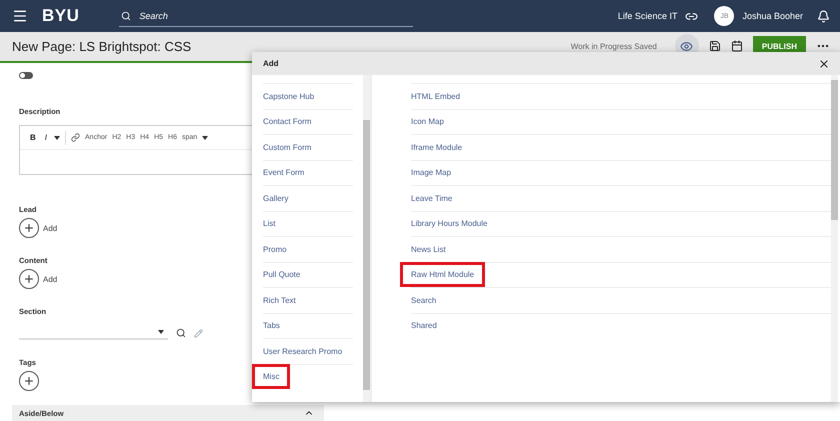 The width and height of the screenshot is (840, 421). What do you see at coordinates (449, 223) in the screenshot?
I see `component-link: Library Hours Module` at bounding box center [449, 223].